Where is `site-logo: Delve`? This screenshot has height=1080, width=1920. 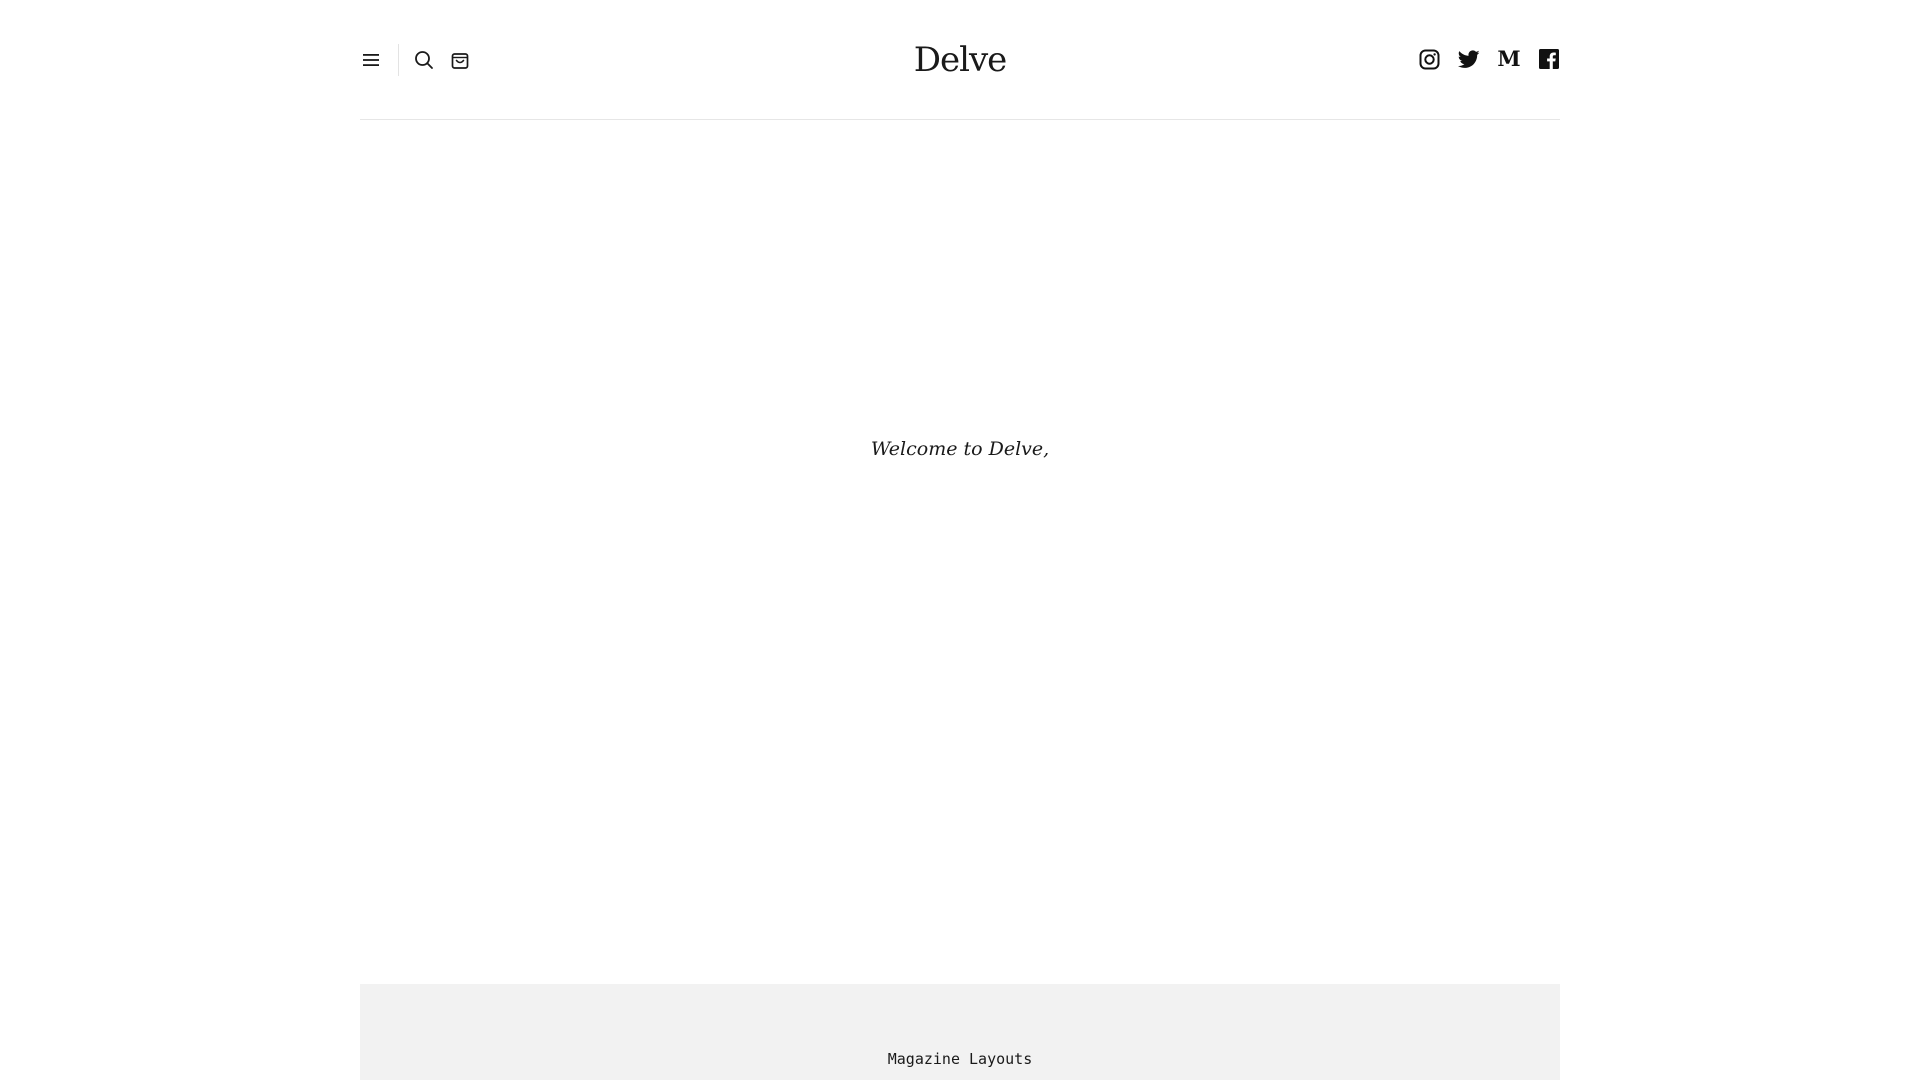 site-logo: Delve is located at coordinates (960, 60).